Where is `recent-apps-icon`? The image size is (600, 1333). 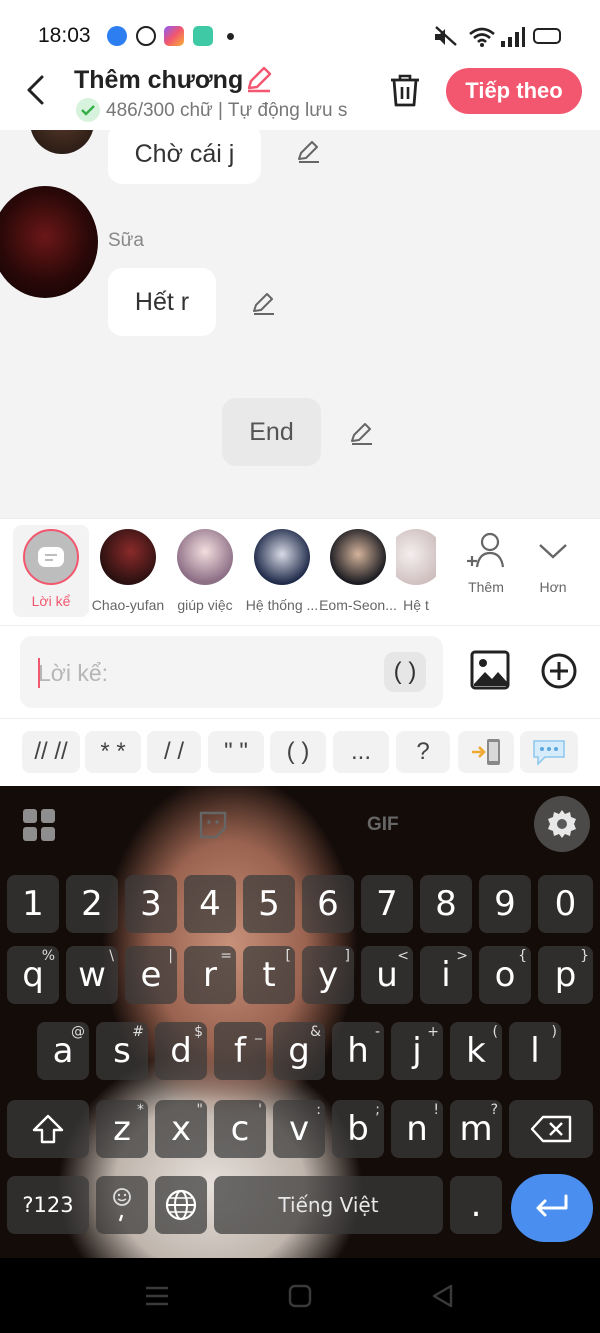
recent-apps-icon is located at coordinates (157, 1296).